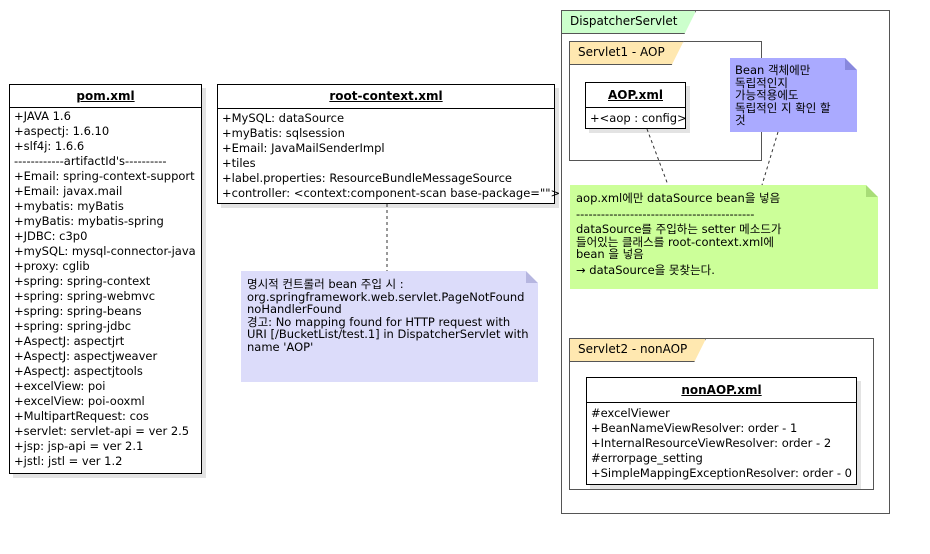  I want to click on pom-item: +excelView: poi, so click(60, 386).